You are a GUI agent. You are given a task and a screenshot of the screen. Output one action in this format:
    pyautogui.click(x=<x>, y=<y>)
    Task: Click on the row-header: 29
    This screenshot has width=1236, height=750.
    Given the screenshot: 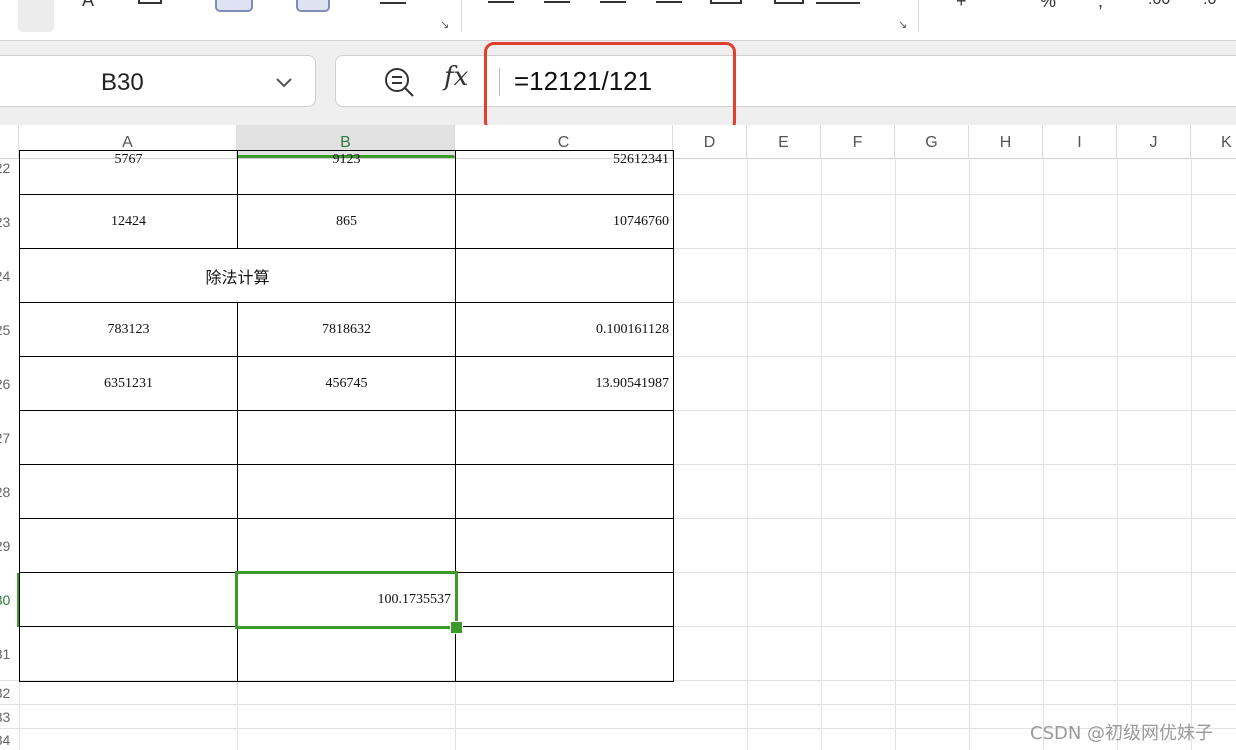 What is the action you would take?
    pyautogui.click(x=9, y=546)
    